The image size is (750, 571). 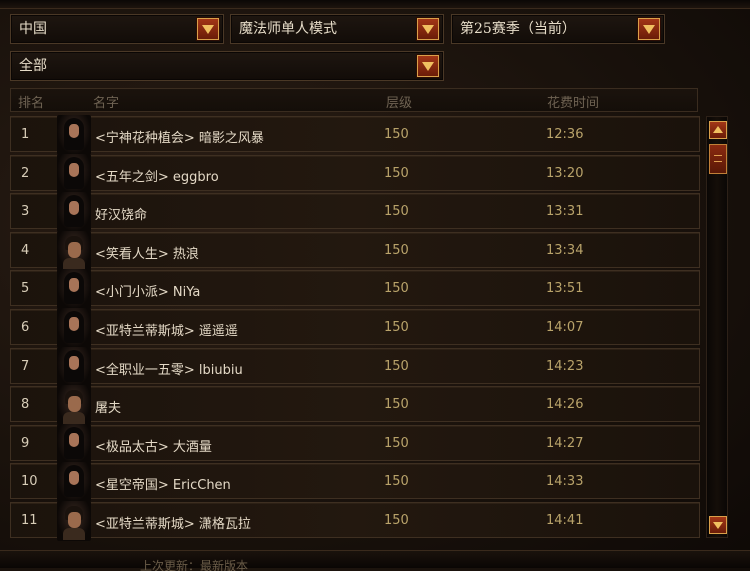 I want to click on row-rank: 2, so click(x=25, y=173).